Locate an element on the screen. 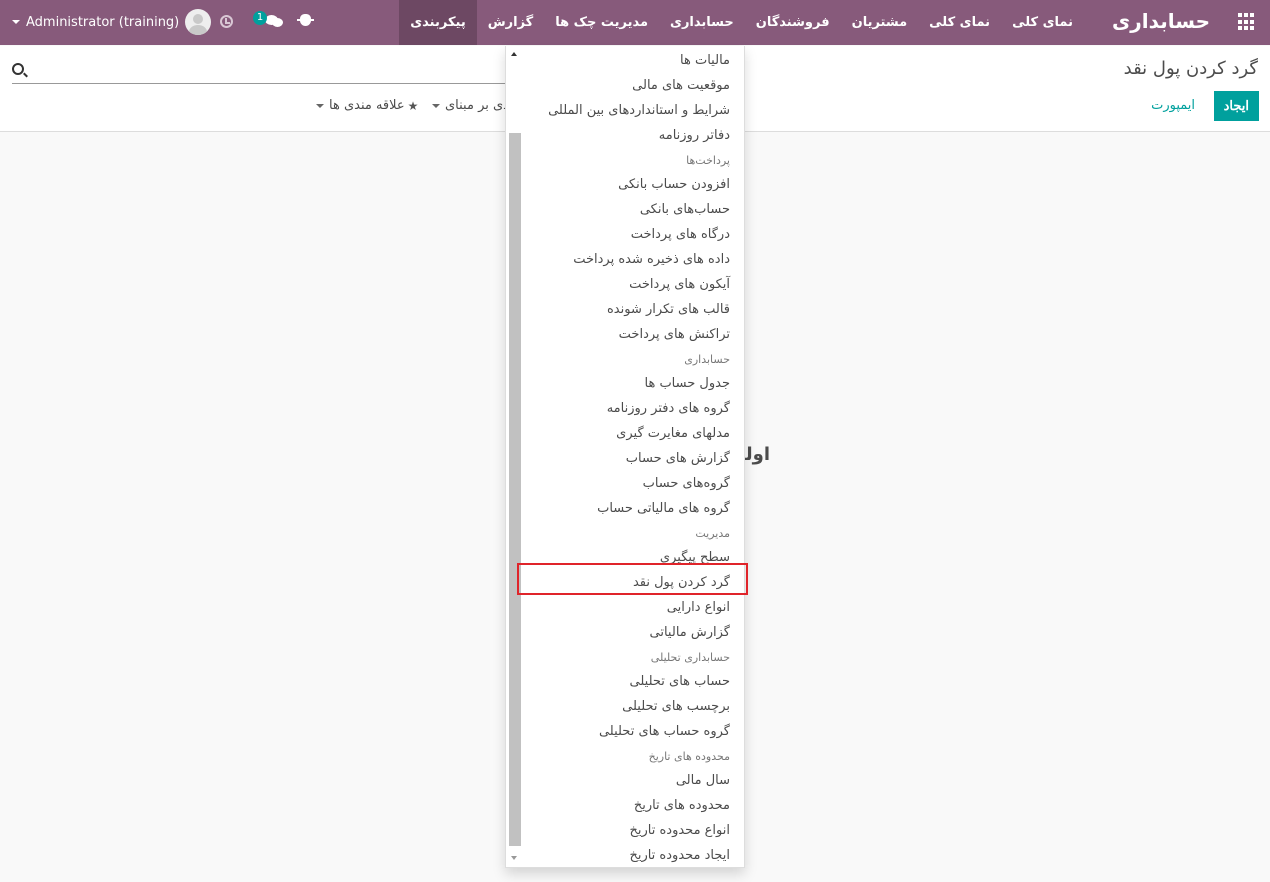 This screenshot has width=1270, height=882. menu-vendors: فروشندگان is located at coordinates (793, 22).